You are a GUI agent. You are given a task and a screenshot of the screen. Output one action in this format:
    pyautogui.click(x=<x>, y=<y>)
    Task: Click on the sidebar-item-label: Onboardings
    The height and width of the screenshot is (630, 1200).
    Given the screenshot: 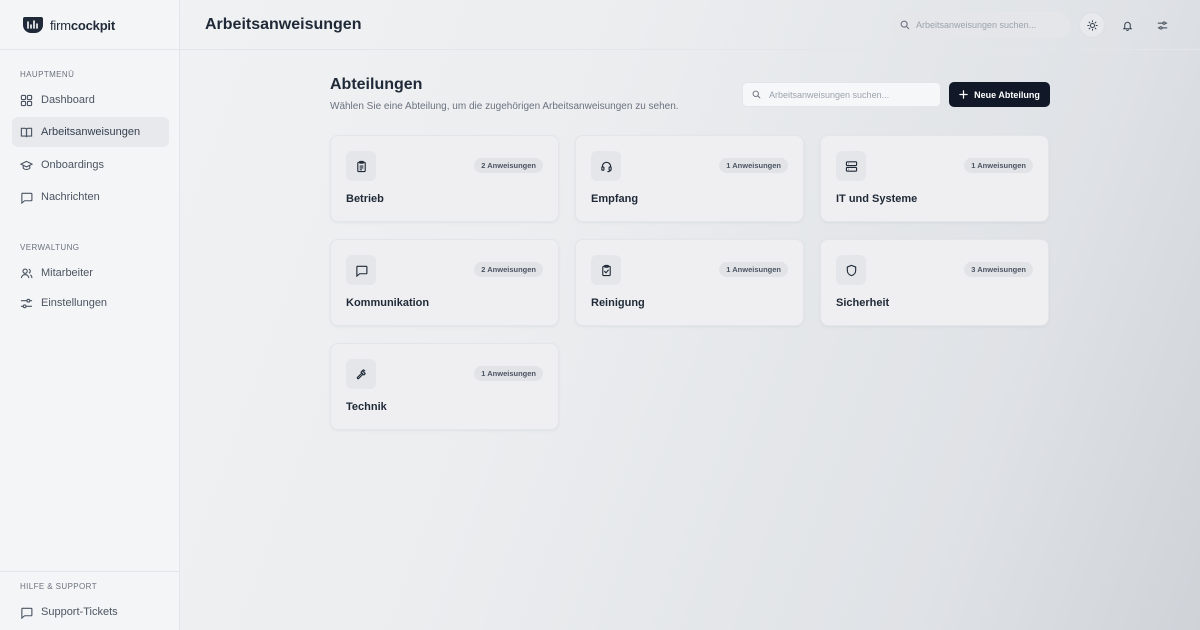 What is the action you would take?
    pyautogui.click(x=72, y=165)
    